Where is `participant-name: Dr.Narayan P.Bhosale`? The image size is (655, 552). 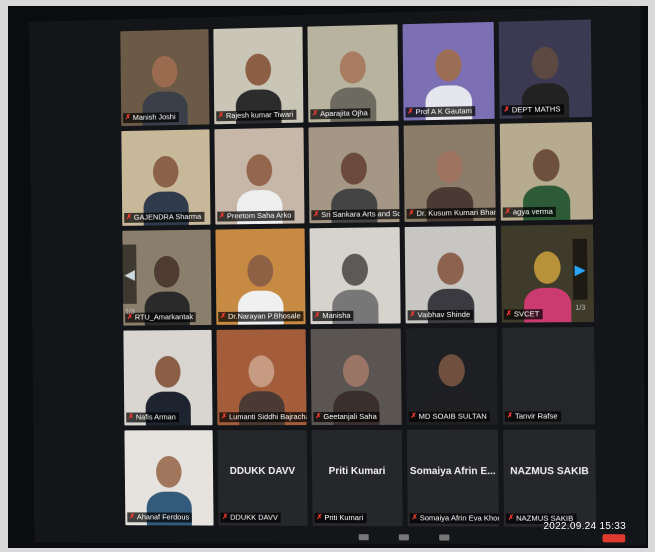 participant-name: Dr.Narayan P.Bhosale is located at coordinates (264, 316).